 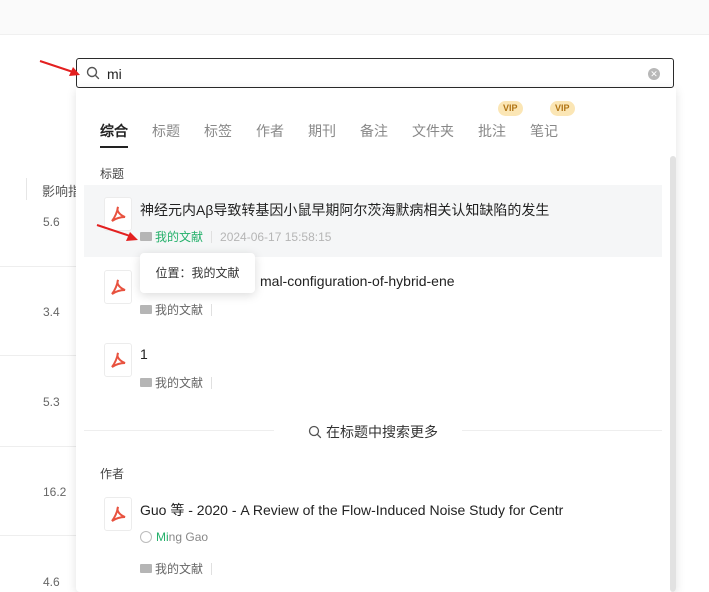 What do you see at coordinates (276, 236) in the screenshot?
I see `result-timestamp: 2024-06-17 15:58:15` at bounding box center [276, 236].